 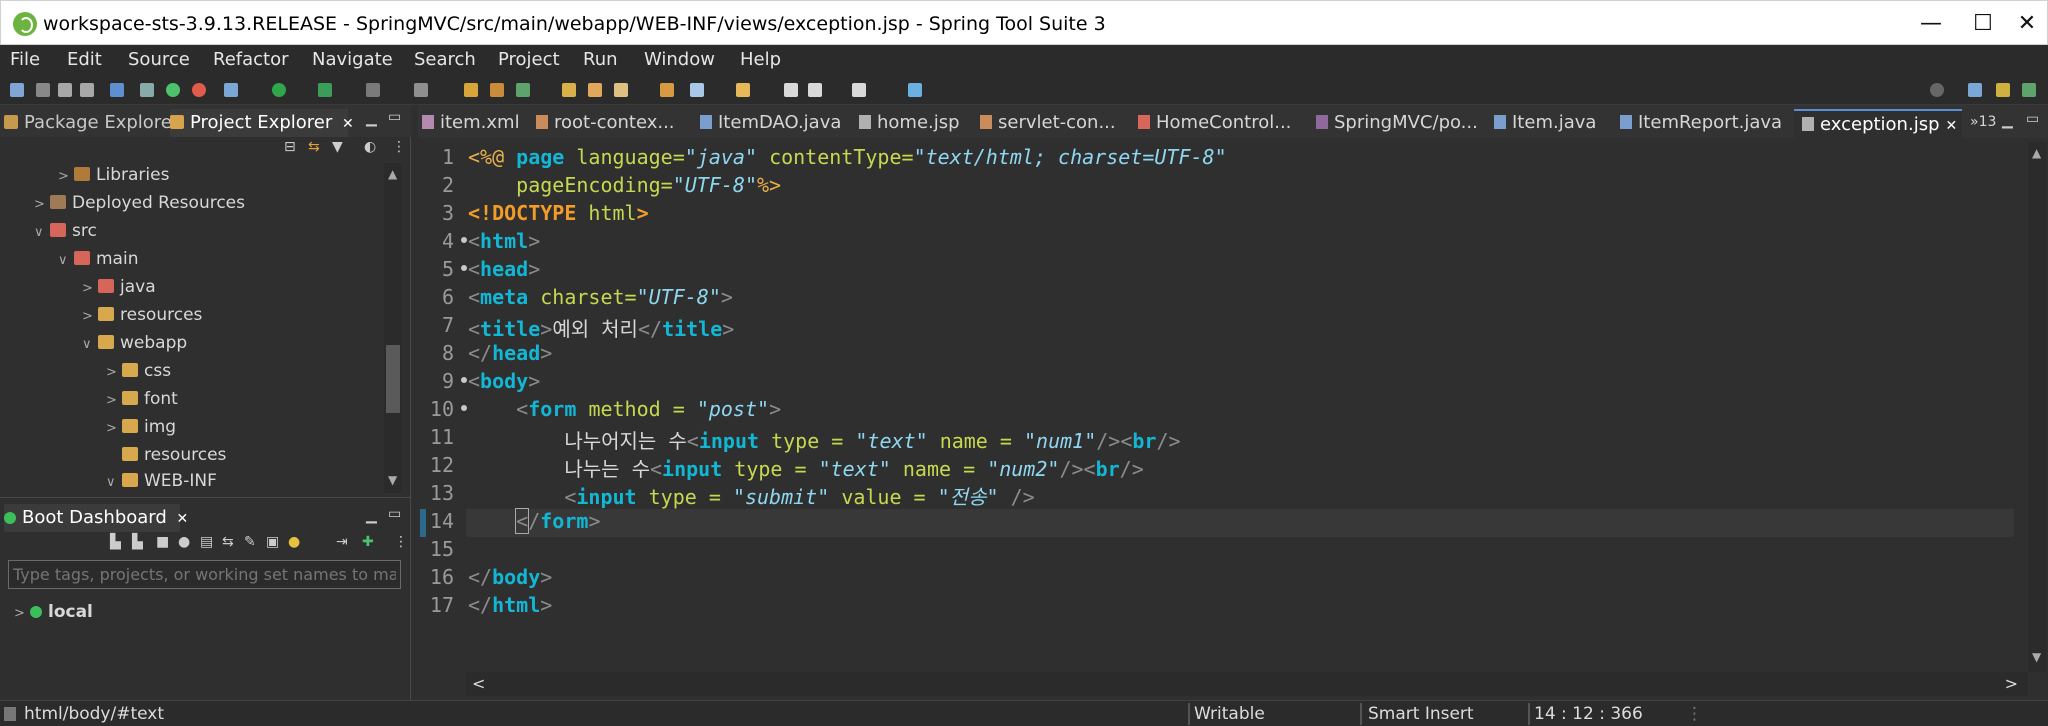 What do you see at coordinates (368, 542) in the screenshot?
I see `add-icon: ✚` at bounding box center [368, 542].